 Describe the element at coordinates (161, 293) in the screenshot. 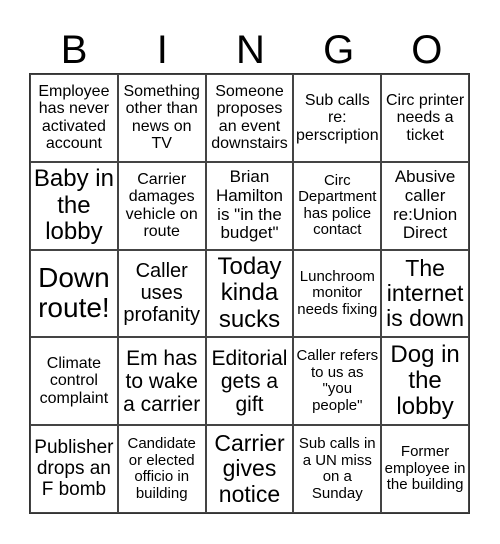

I see `bingo-cell: Caller uses profanity` at that location.